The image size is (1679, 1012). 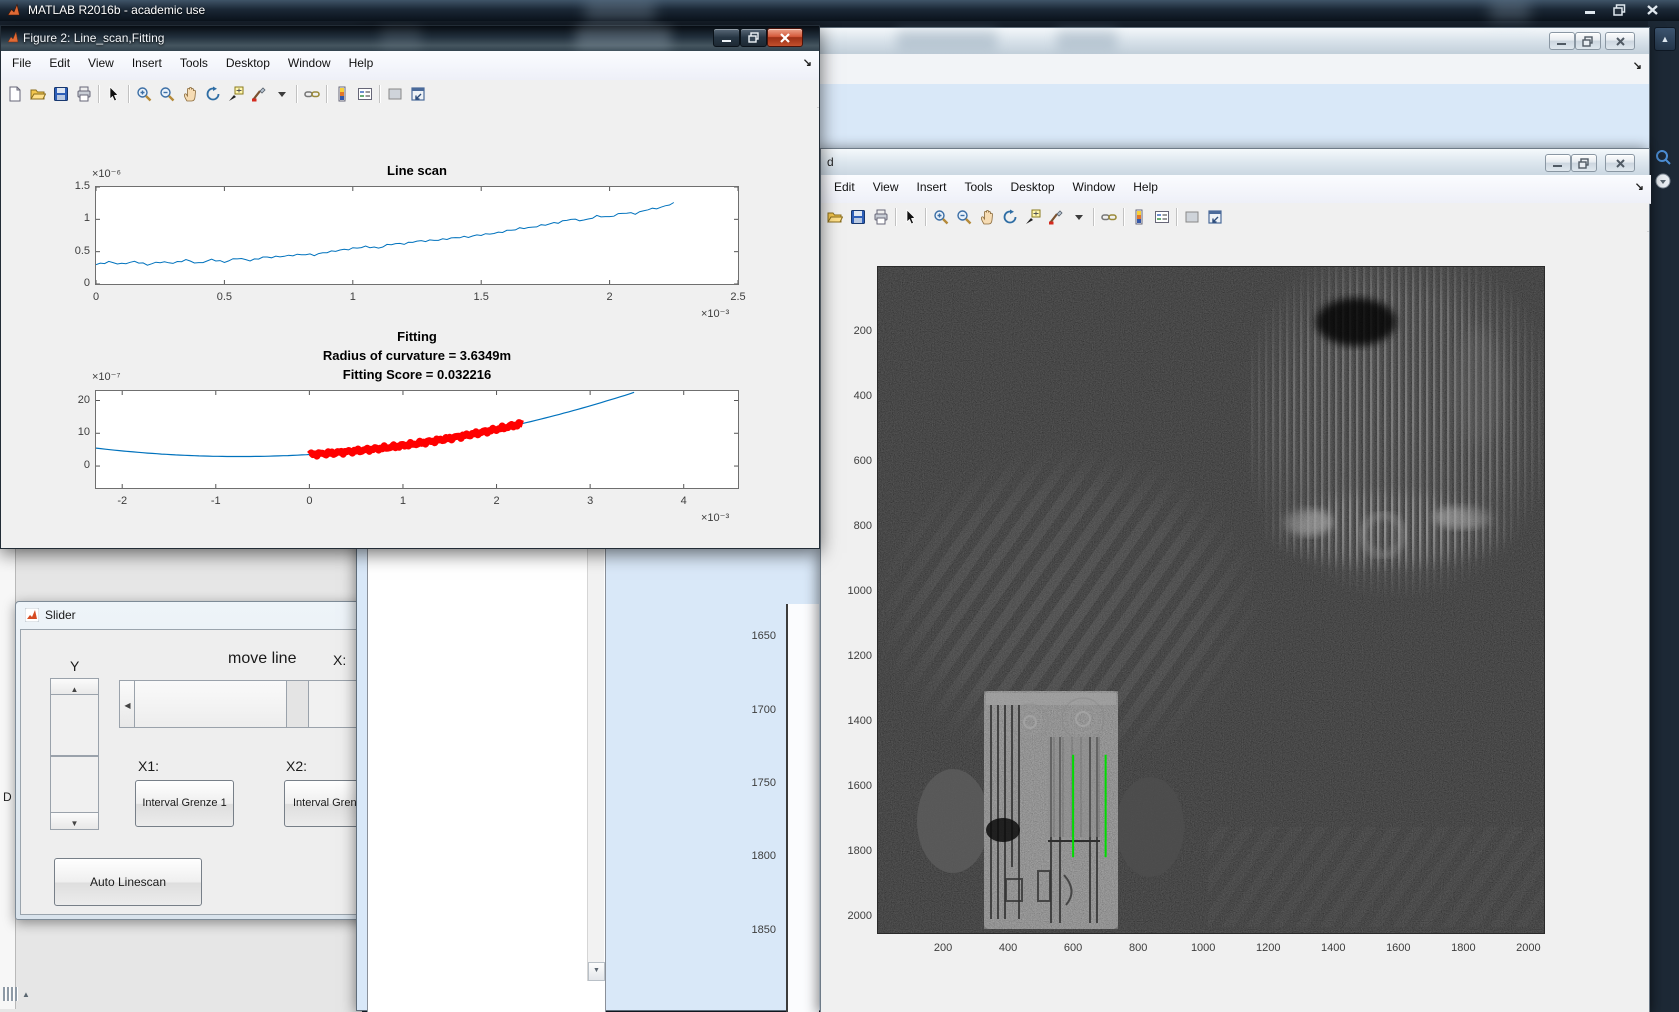 I want to click on interval-grenze-1-button: Interval Grenze 1, so click(x=184, y=803).